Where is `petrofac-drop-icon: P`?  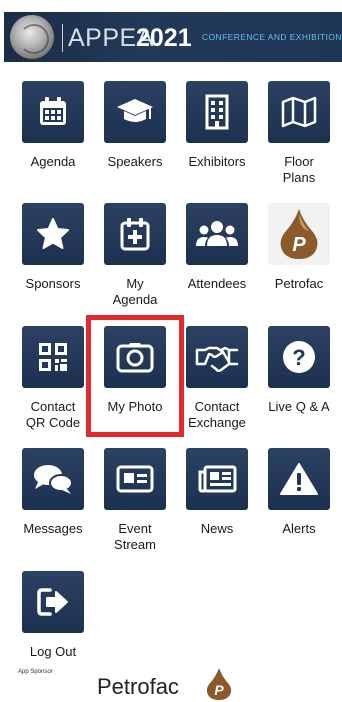
petrofac-drop-icon: P is located at coordinates (219, 684).